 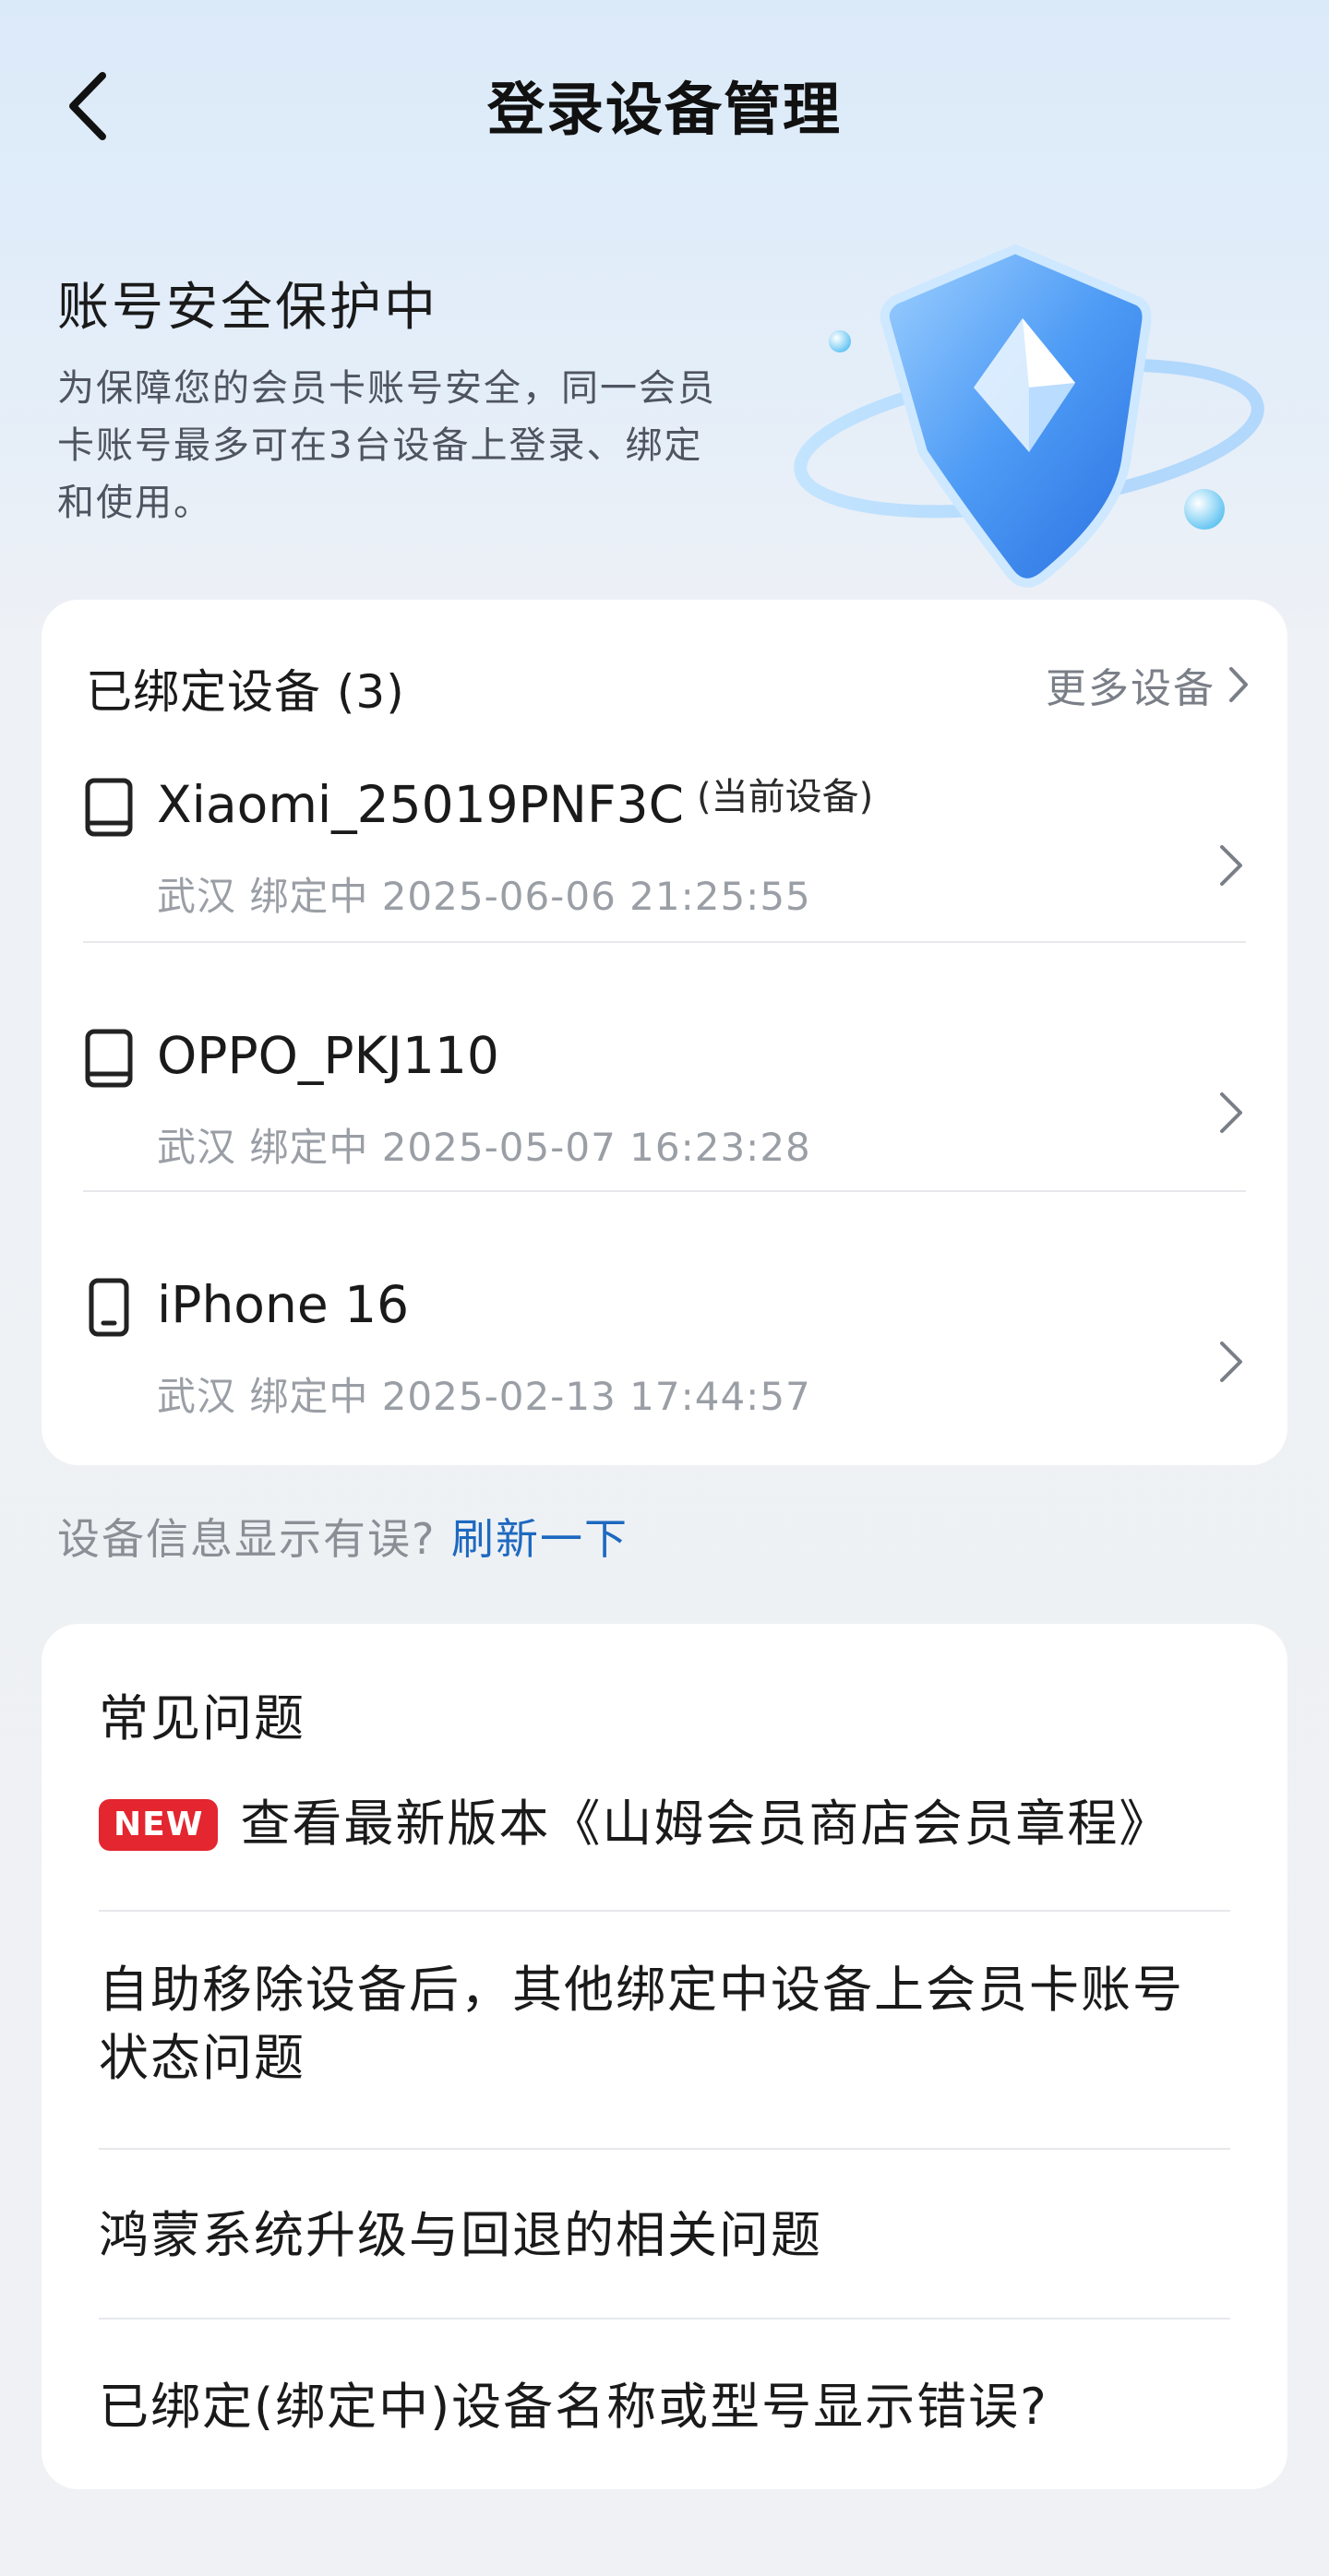 I want to click on faq-item: 已绑定(绑定中)设备名称或型号显示错误?, so click(x=665, y=2407).